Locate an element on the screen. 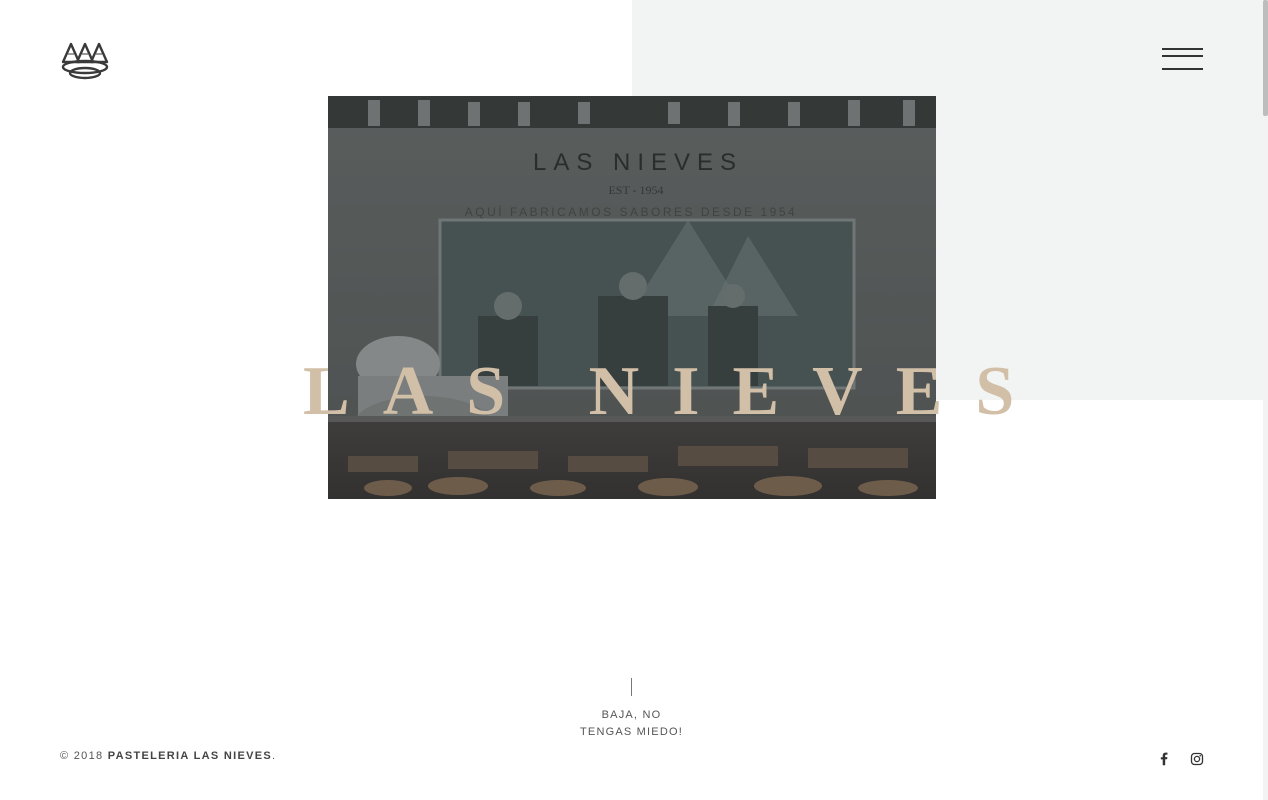 The image size is (1268, 800). copyright-suffix: . is located at coordinates (274, 756).